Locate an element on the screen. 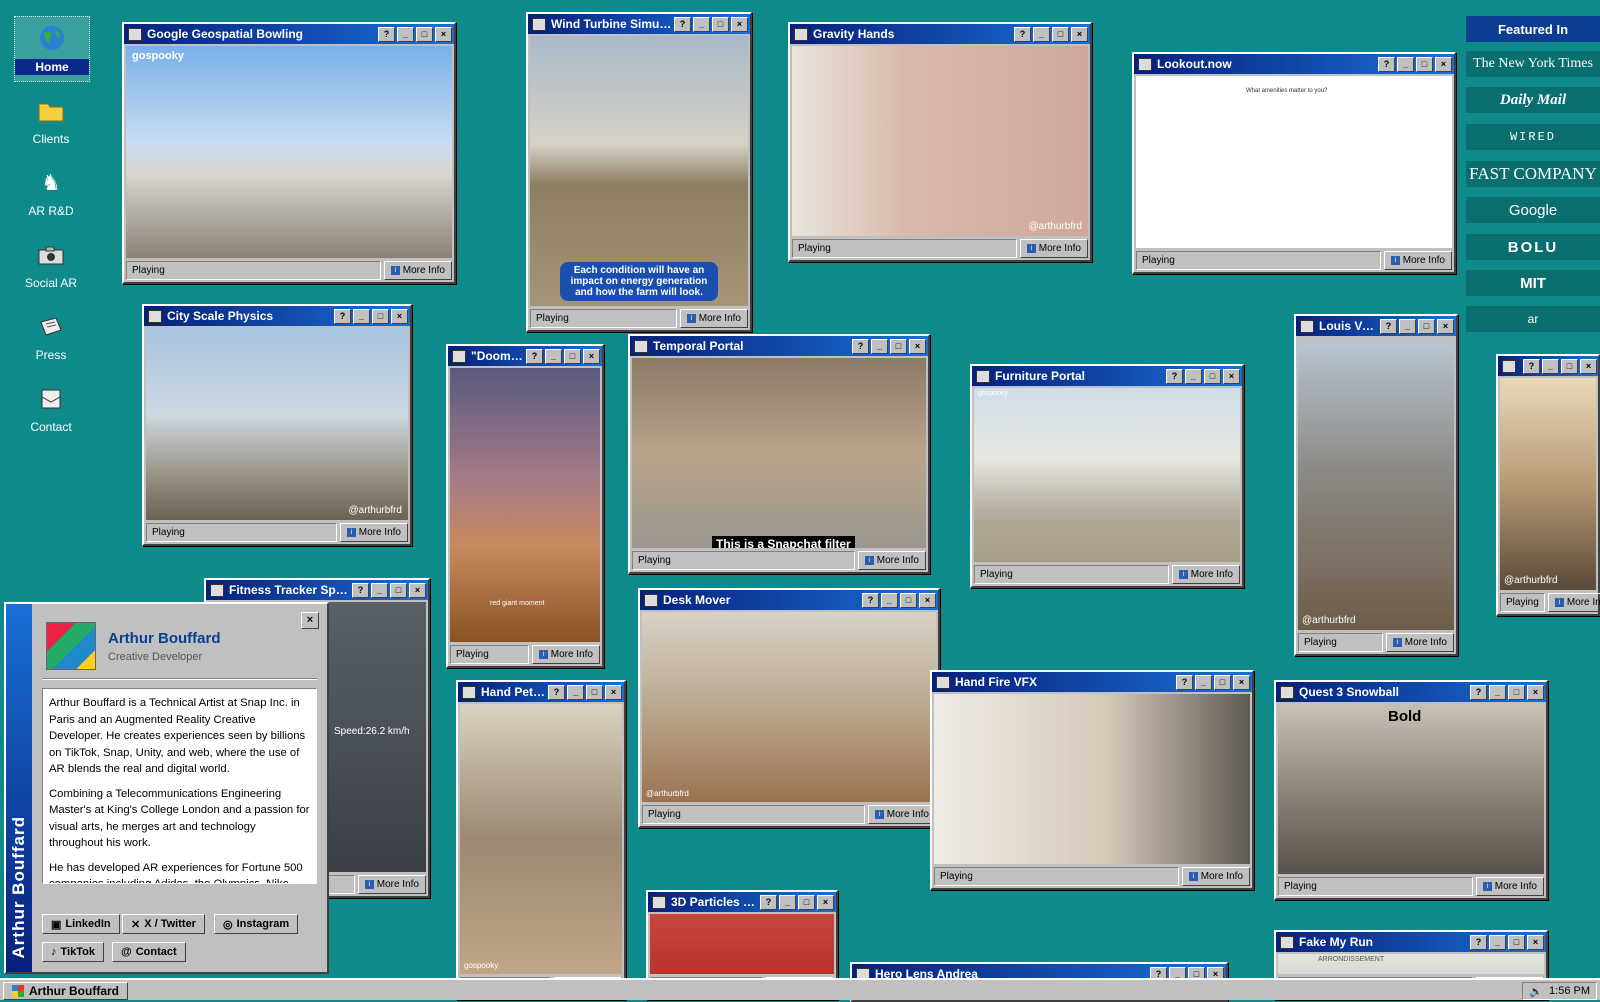 The width and height of the screenshot is (1600, 1002). app-window: Hand Fire VFX ? _ □ × Playing i More Info is located at coordinates (1092, 780).